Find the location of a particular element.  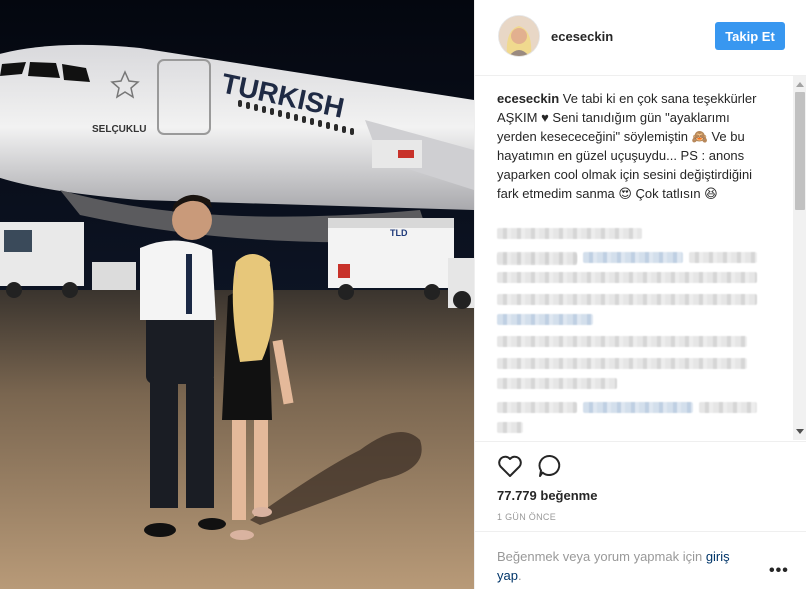

caption-username: eceseckin is located at coordinates (528, 98).